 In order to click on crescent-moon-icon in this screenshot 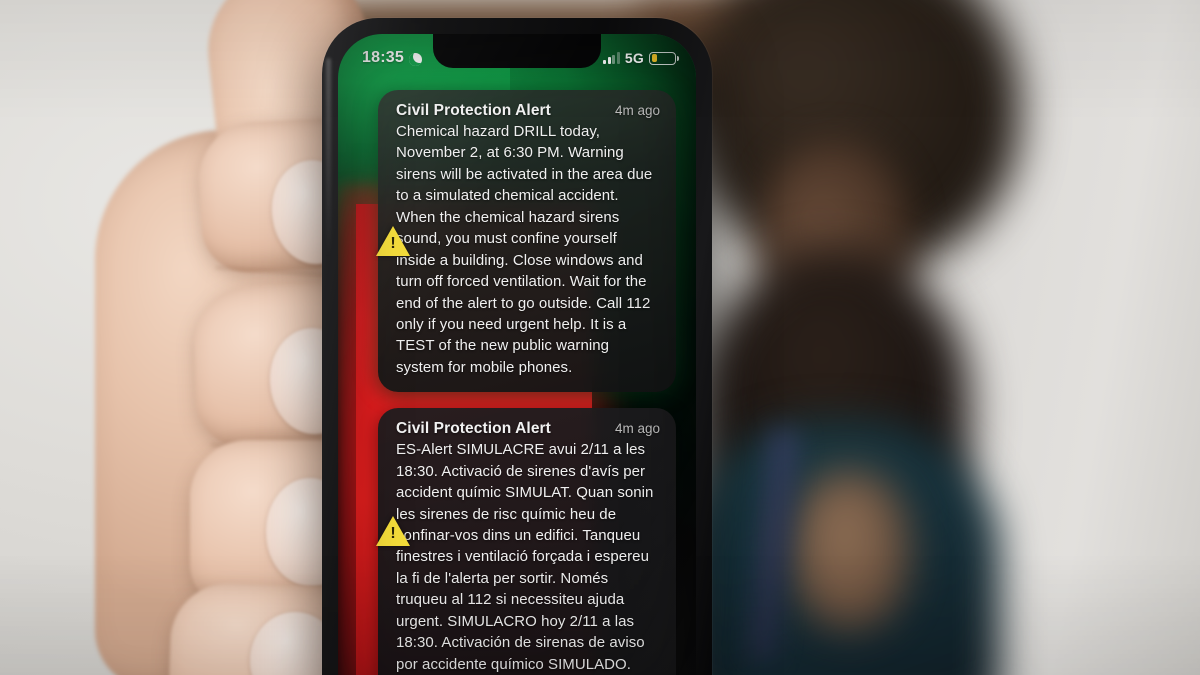, I will do `click(415, 59)`.